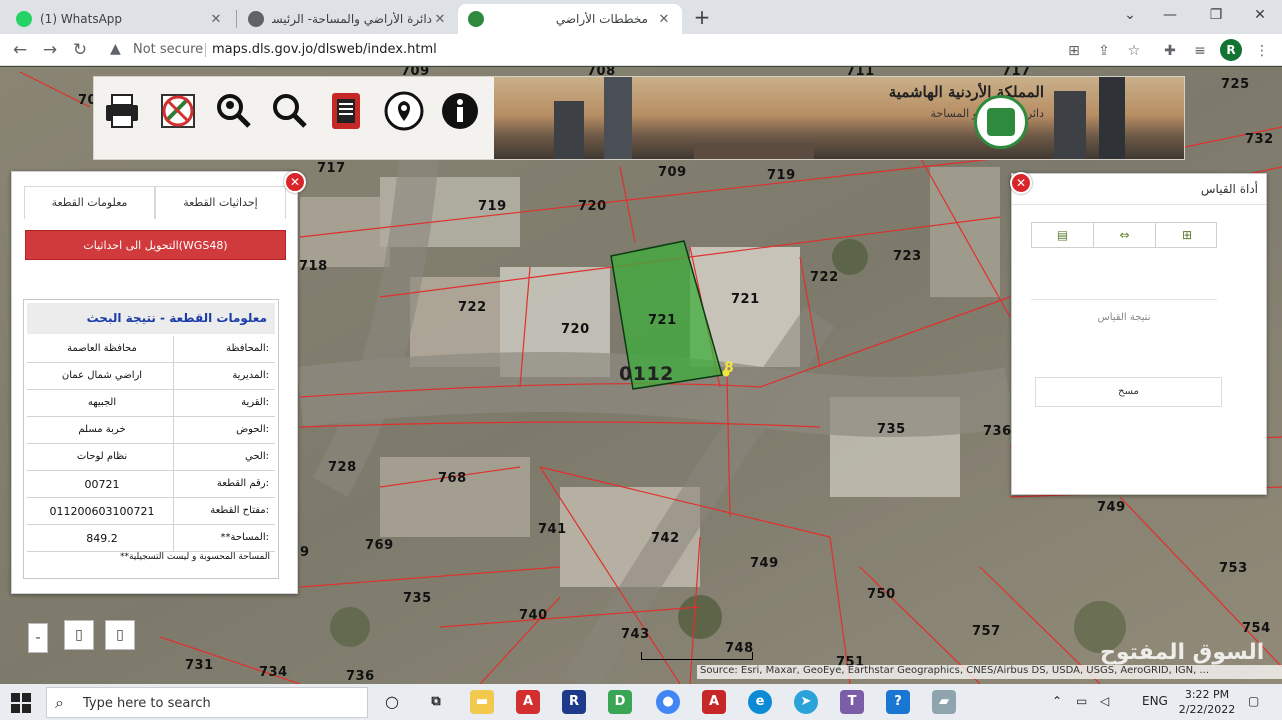 The height and width of the screenshot is (720, 1282). What do you see at coordinates (234, 111) in the screenshot?
I see `locate-search-icon` at bounding box center [234, 111].